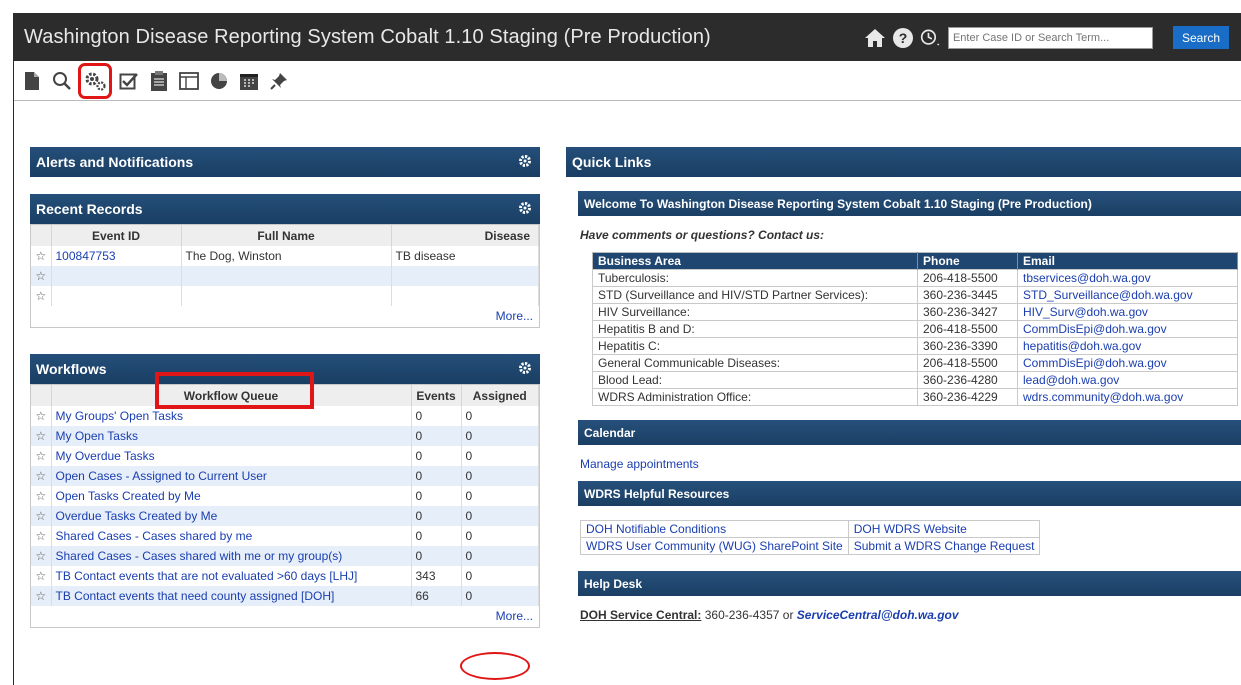 The width and height of the screenshot is (1241, 685). I want to click on resource-link: Submit a WDRS Change Request, so click(944, 546).